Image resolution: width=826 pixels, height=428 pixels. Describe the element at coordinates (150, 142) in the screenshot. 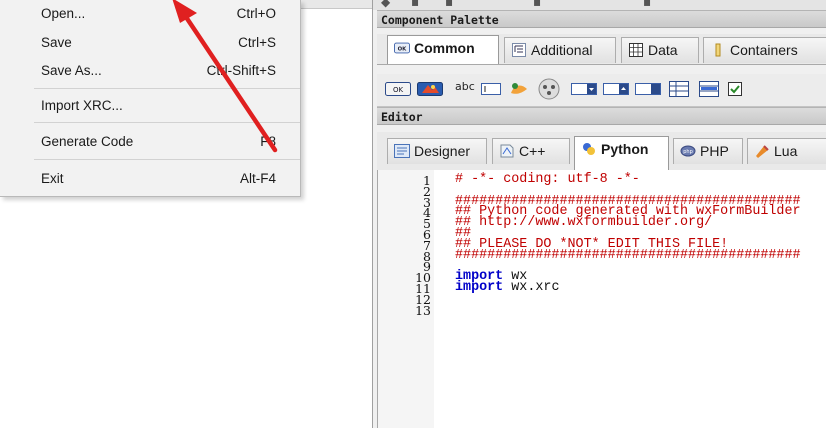

I see `menu-item-generate-code: Generate Code F8` at that location.